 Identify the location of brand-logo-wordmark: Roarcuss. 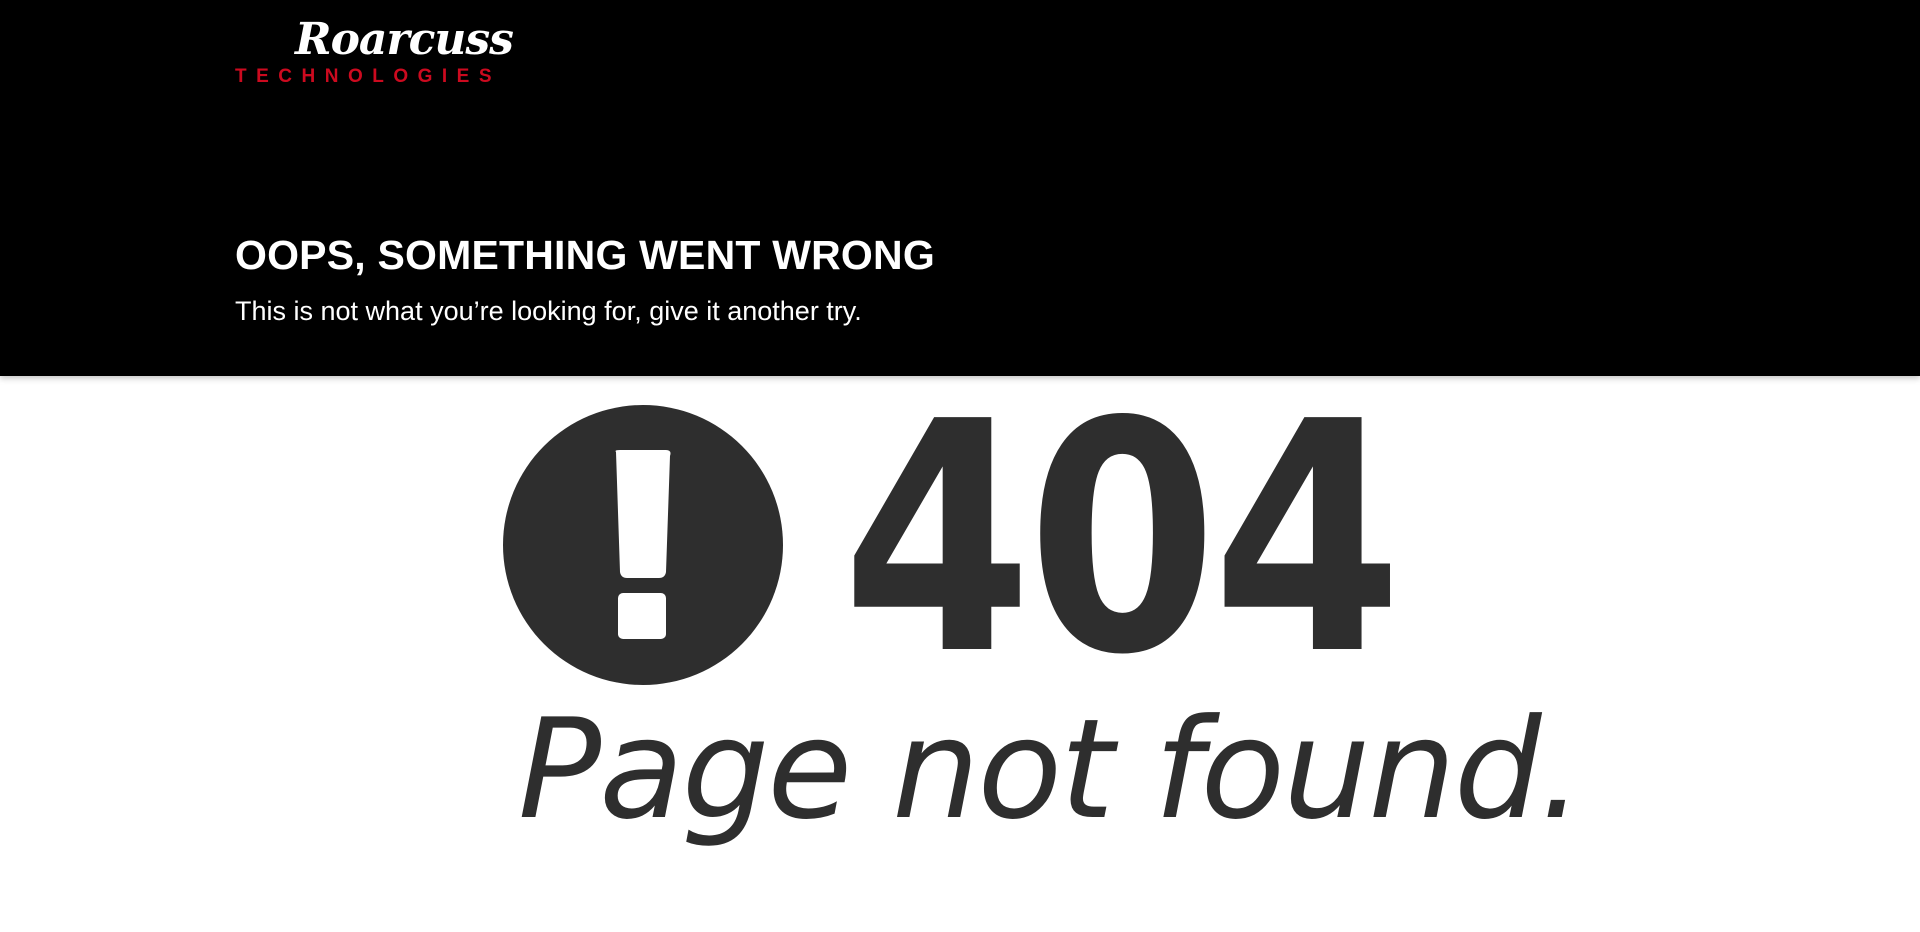
(404, 39).